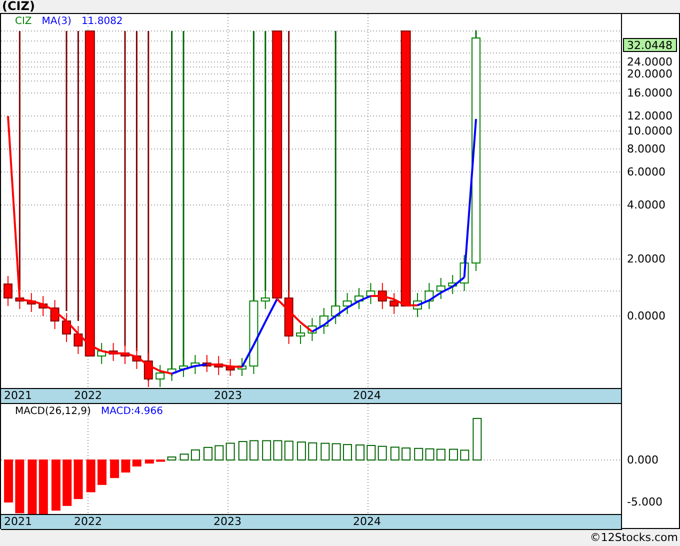 This screenshot has width=680, height=546. I want to click on axis-label: 16.0000, so click(649, 93).